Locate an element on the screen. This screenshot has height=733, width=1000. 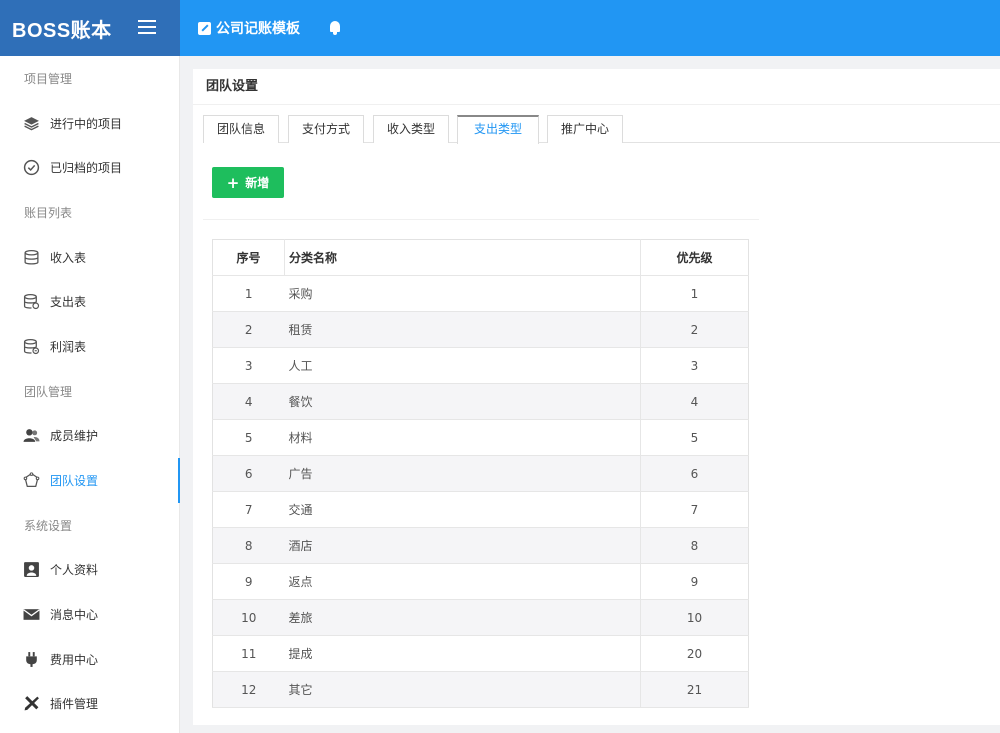
check-circle-icon is located at coordinates (31, 168).